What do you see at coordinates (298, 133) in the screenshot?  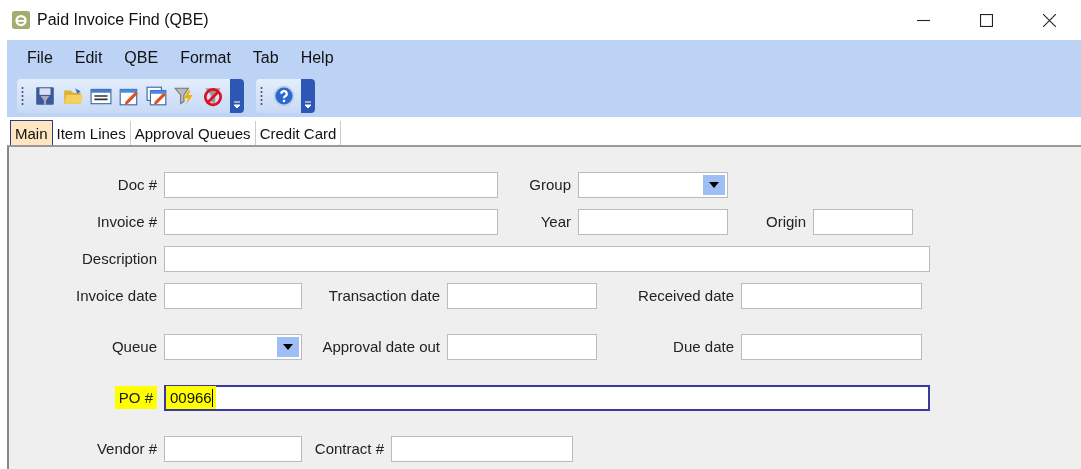 I see `tab: Credit Card` at bounding box center [298, 133].